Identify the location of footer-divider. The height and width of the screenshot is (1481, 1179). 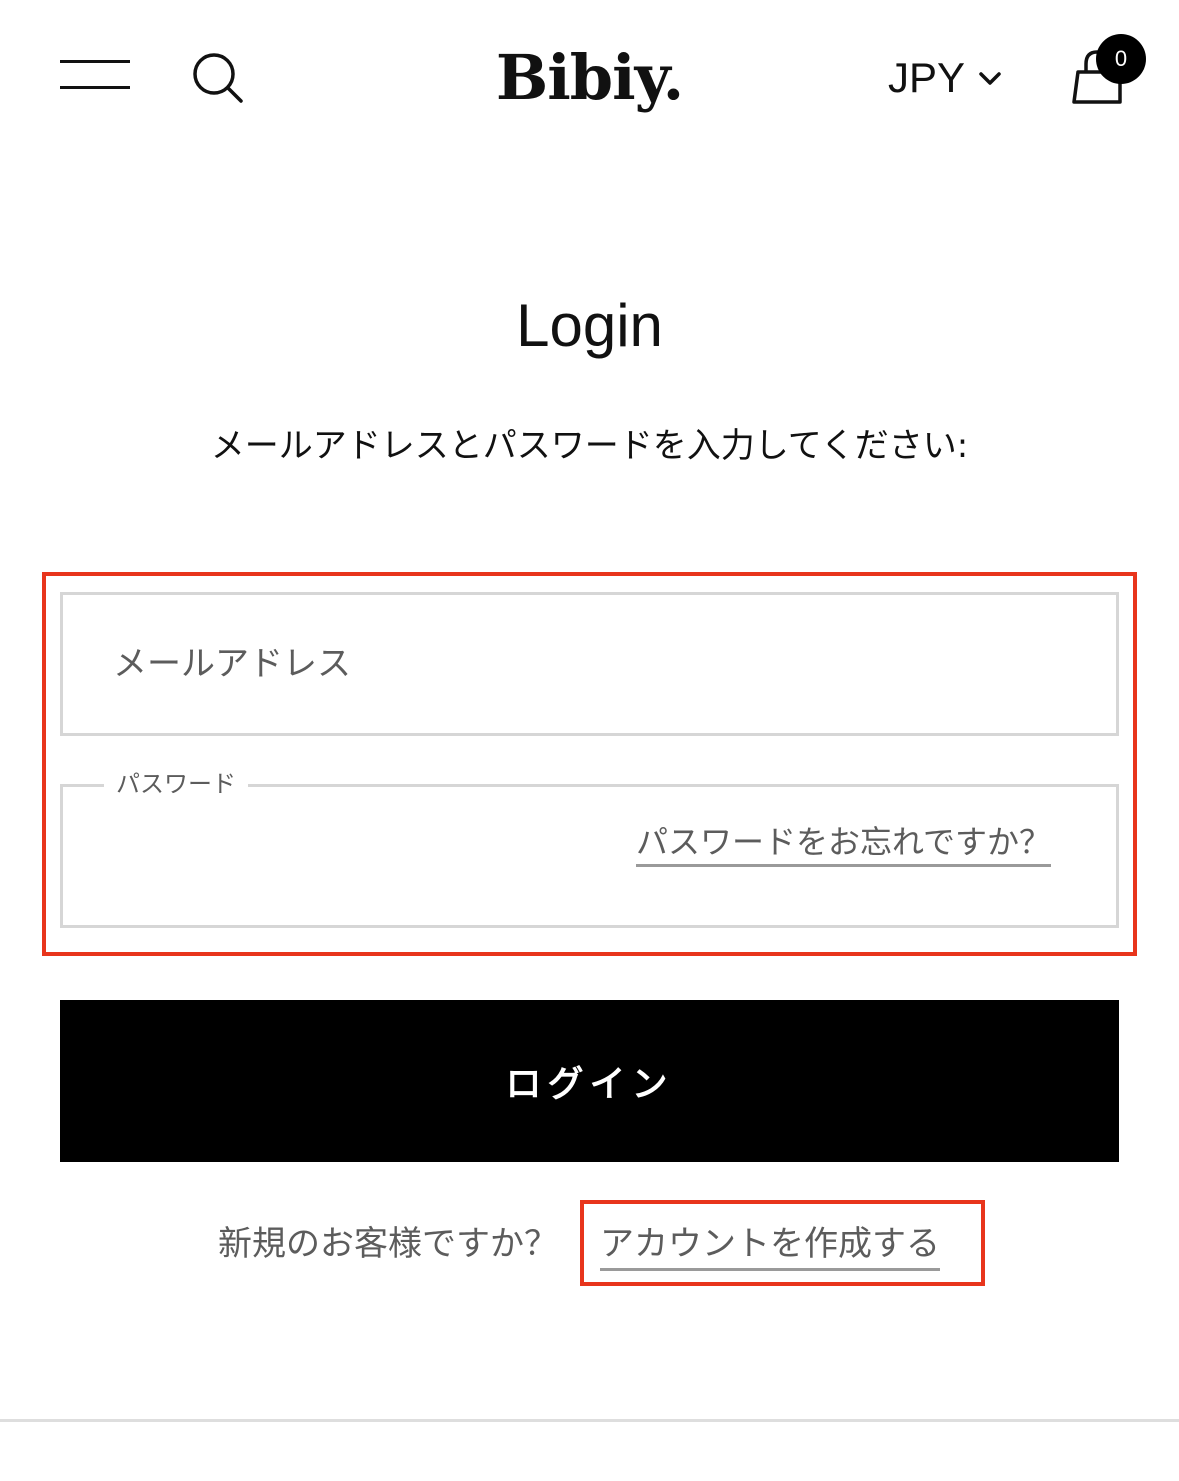
(589, 1420).